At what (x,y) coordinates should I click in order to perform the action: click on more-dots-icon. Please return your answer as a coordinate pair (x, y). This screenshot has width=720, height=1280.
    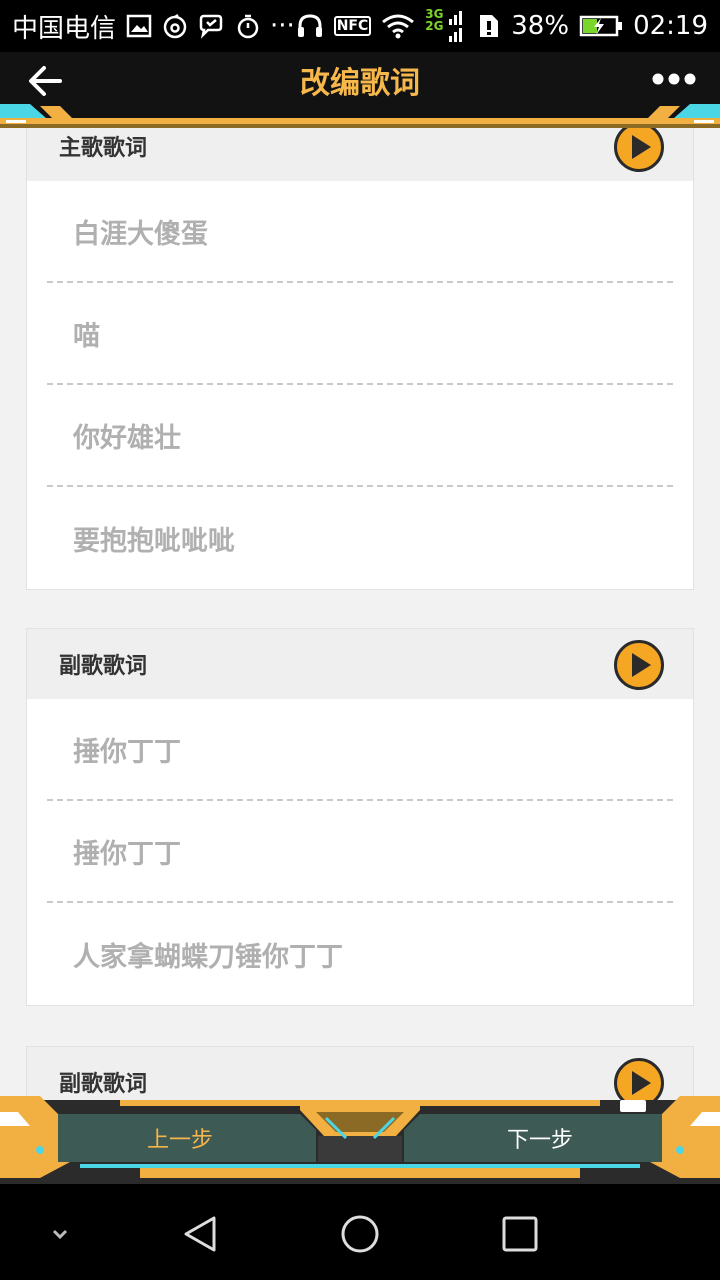
    Looking at the image, I should click on (674, 79).